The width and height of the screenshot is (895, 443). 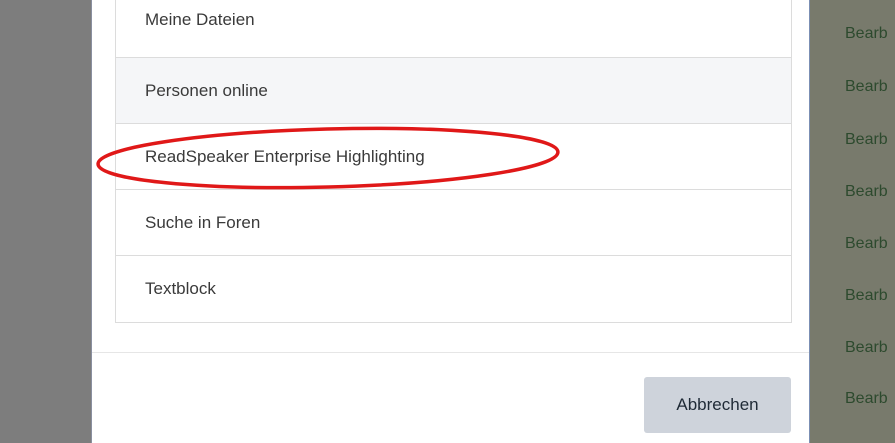 I want to click on background-right-panel, so click(x=852, y=221).